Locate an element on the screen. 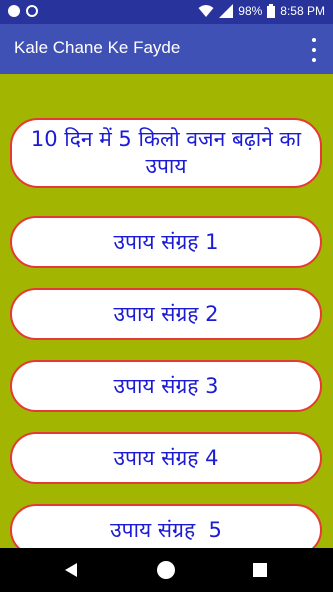 This screenshot has height=592, width=333. battery-icon is located at coordinates (271, 11).